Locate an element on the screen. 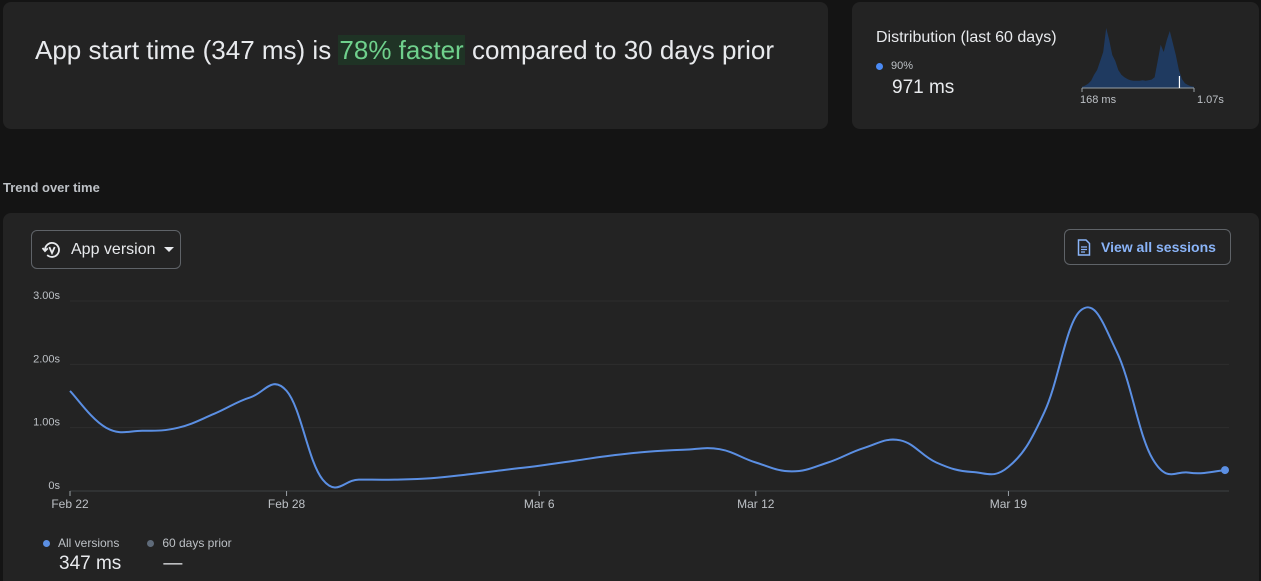 The height and width of the screenshot is (581, 1261). legend-value: — is located at coordinates (173, 563).